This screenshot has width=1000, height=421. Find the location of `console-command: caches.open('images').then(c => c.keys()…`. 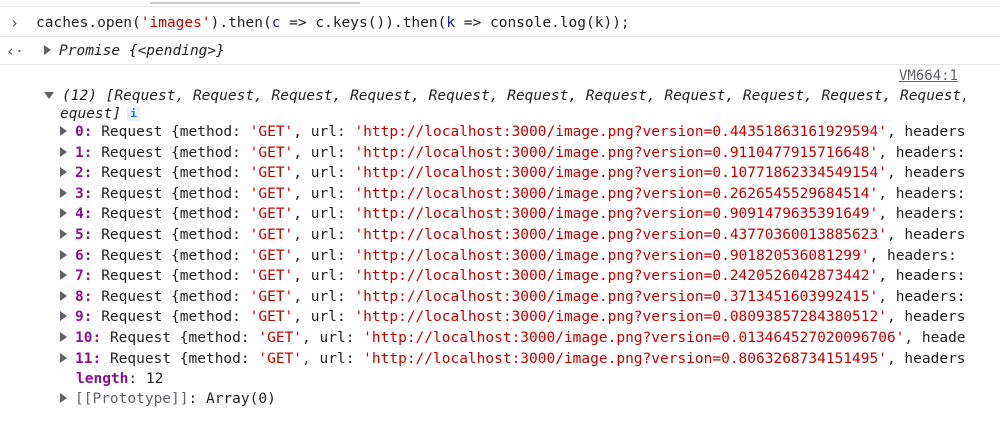

console-command: caches.open('images').then(c => c.keys()… is located at coordinates (333, 23).